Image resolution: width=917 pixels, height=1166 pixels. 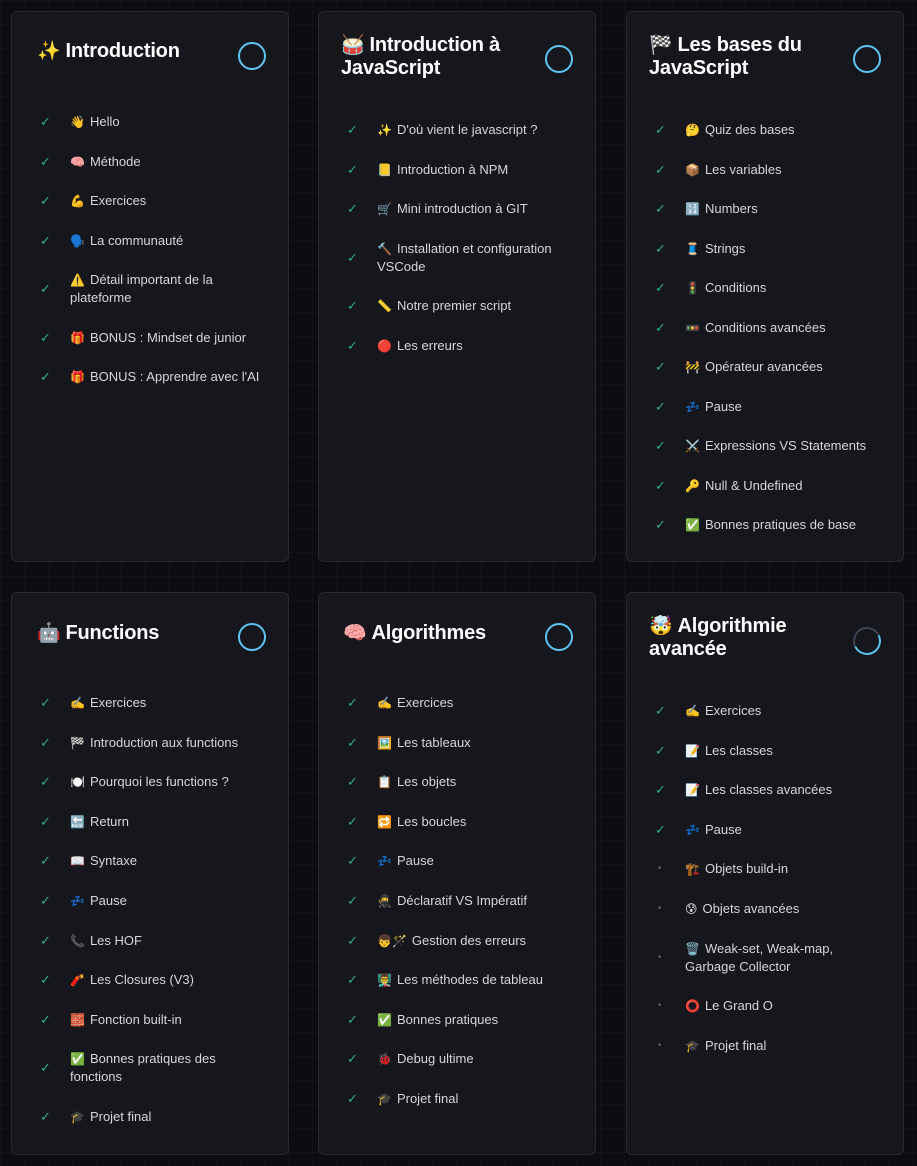 What do you see at coordinates (154, 338) in the screenshot?
I see `lesson-item: ✓ 🎁 BONUS : Mindset de junior` at bounding box center [154, 338].